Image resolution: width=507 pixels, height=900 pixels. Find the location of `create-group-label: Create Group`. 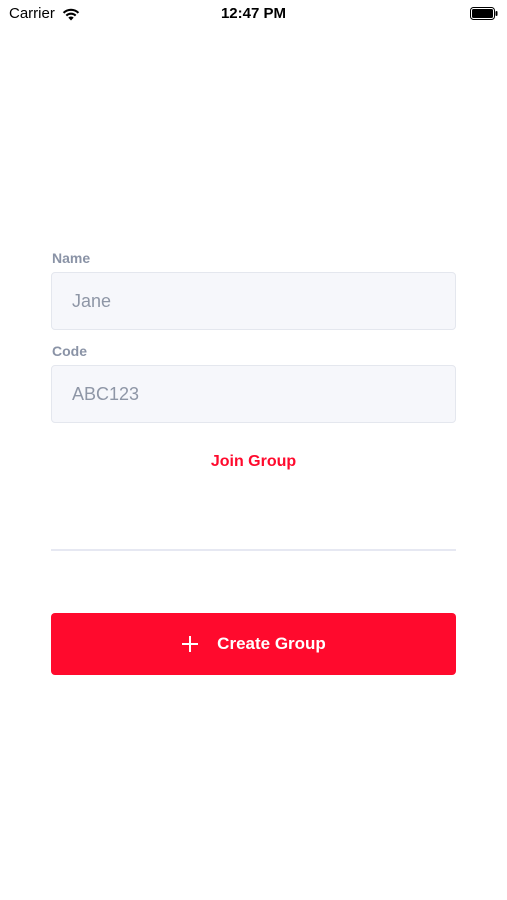

create-group-label: Create Group is located at coordinates (271, 643).